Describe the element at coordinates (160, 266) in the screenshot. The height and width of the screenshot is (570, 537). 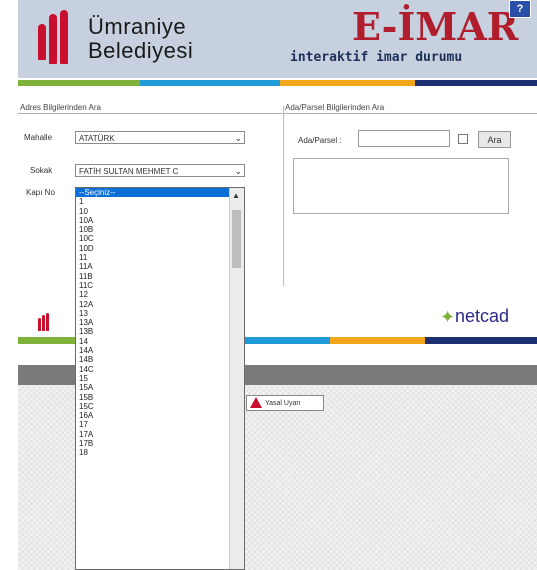
I see `kapi-no-option: 11A` at that location.